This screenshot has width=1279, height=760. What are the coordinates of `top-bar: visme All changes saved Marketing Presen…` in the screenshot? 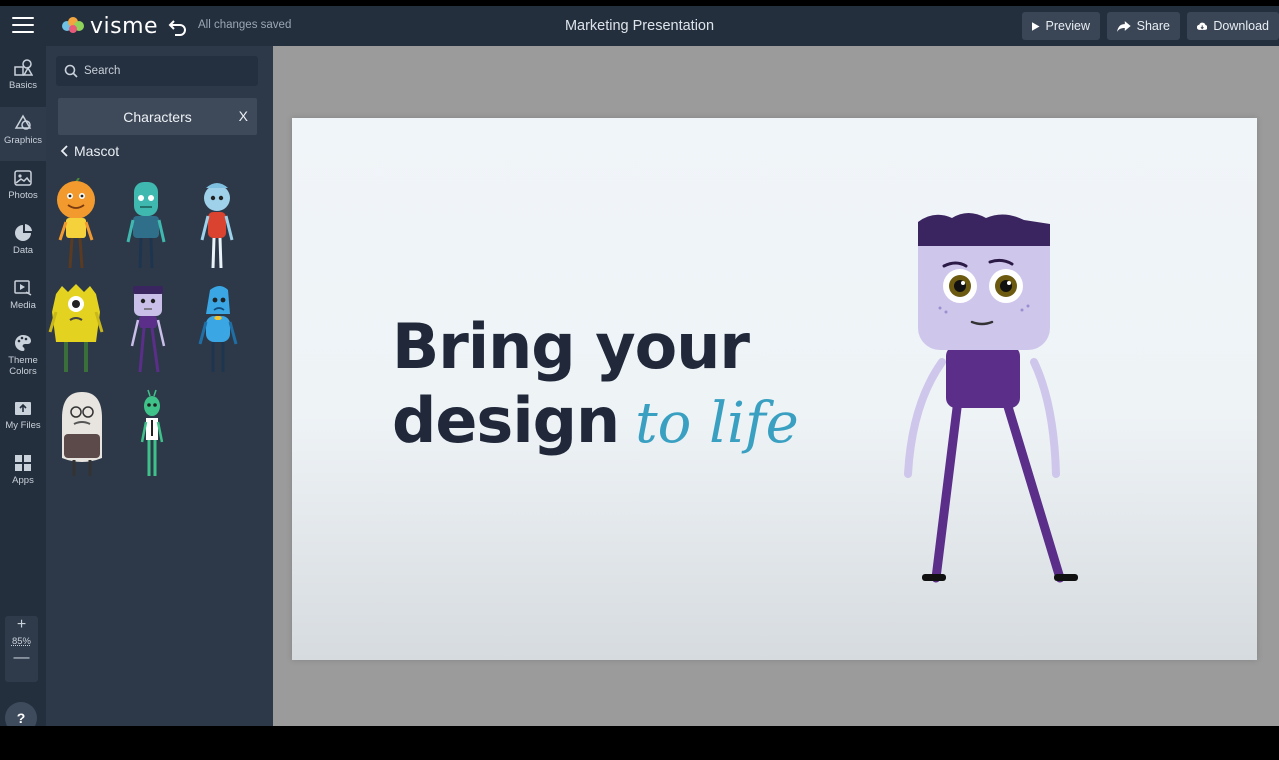 It's located at (639, 26).